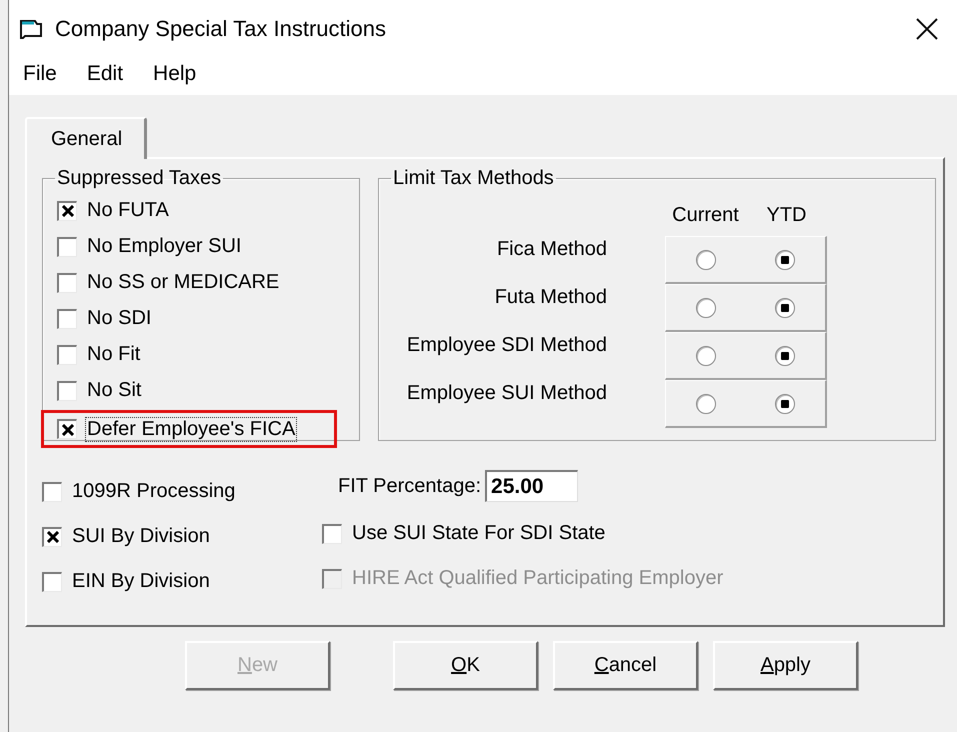 The height and width of the screenshot is (732, 957). I want to click on checkbox: No SS or MEDICARE, so click(169, 282).